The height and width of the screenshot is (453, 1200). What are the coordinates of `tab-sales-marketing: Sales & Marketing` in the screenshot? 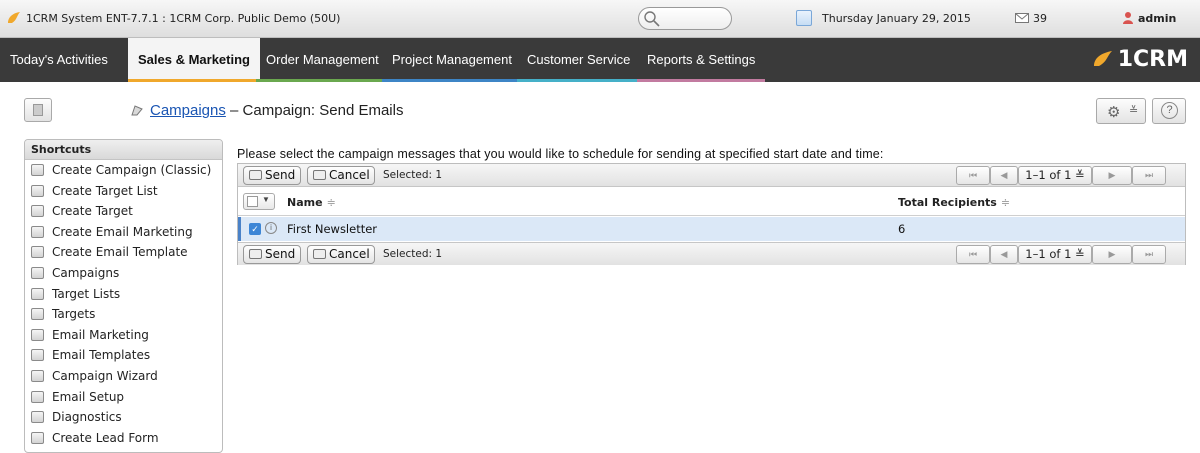 It's located at (194, 60).